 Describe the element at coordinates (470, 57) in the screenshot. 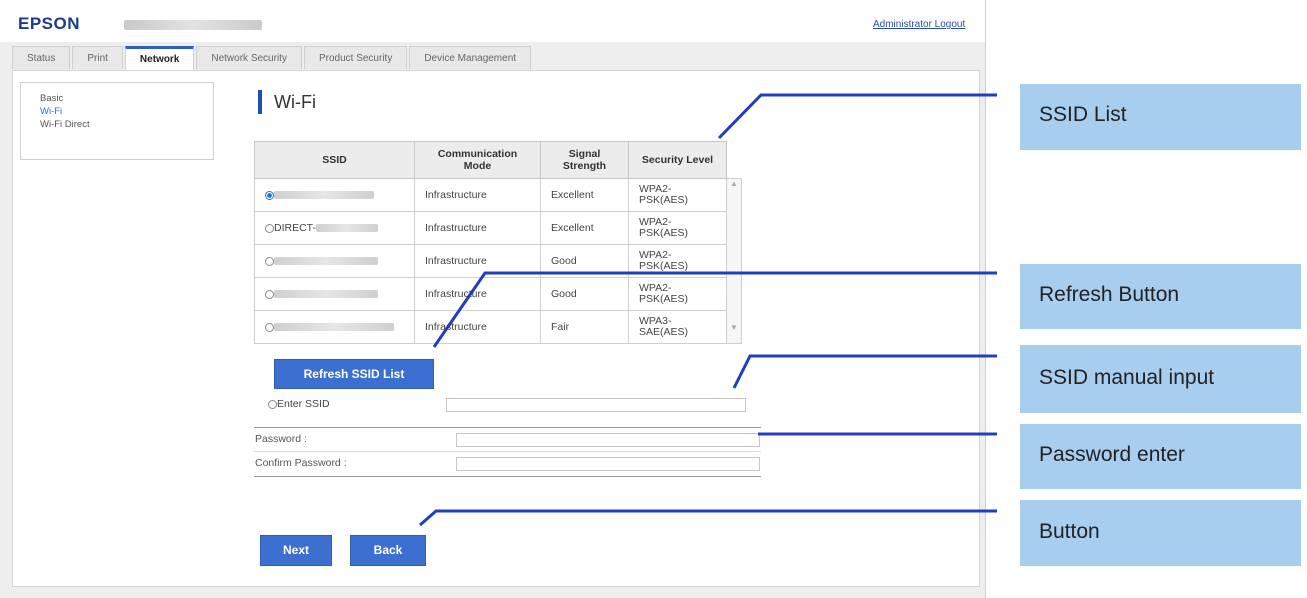

I see `tab-device-management: Device Management` at that location.